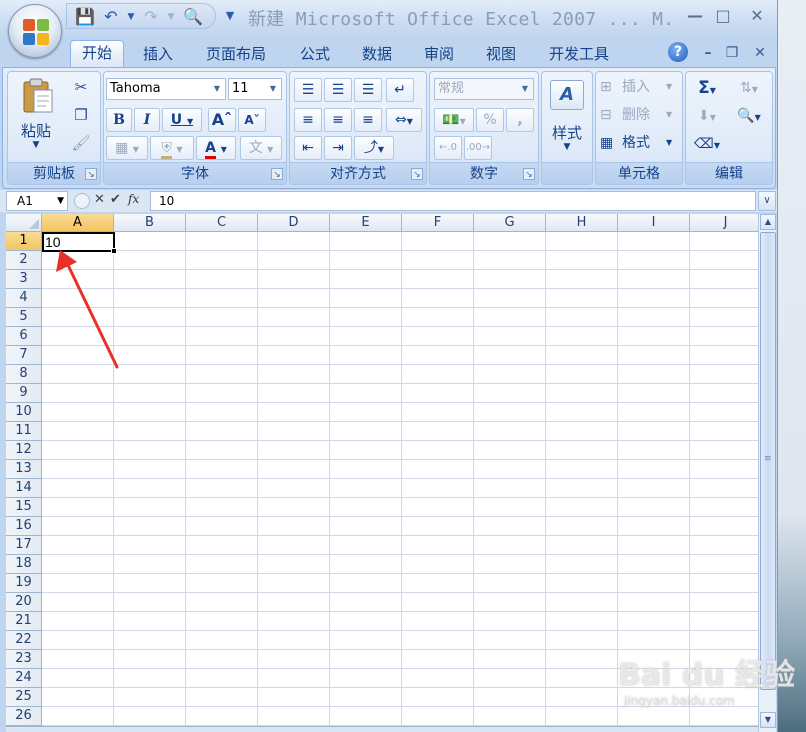 The image size is (806, 732). What do you see at coordinates (768, 720) in the screenshot?
I see `scroll-down-icon: ▼` at bounding box center [768, 720].